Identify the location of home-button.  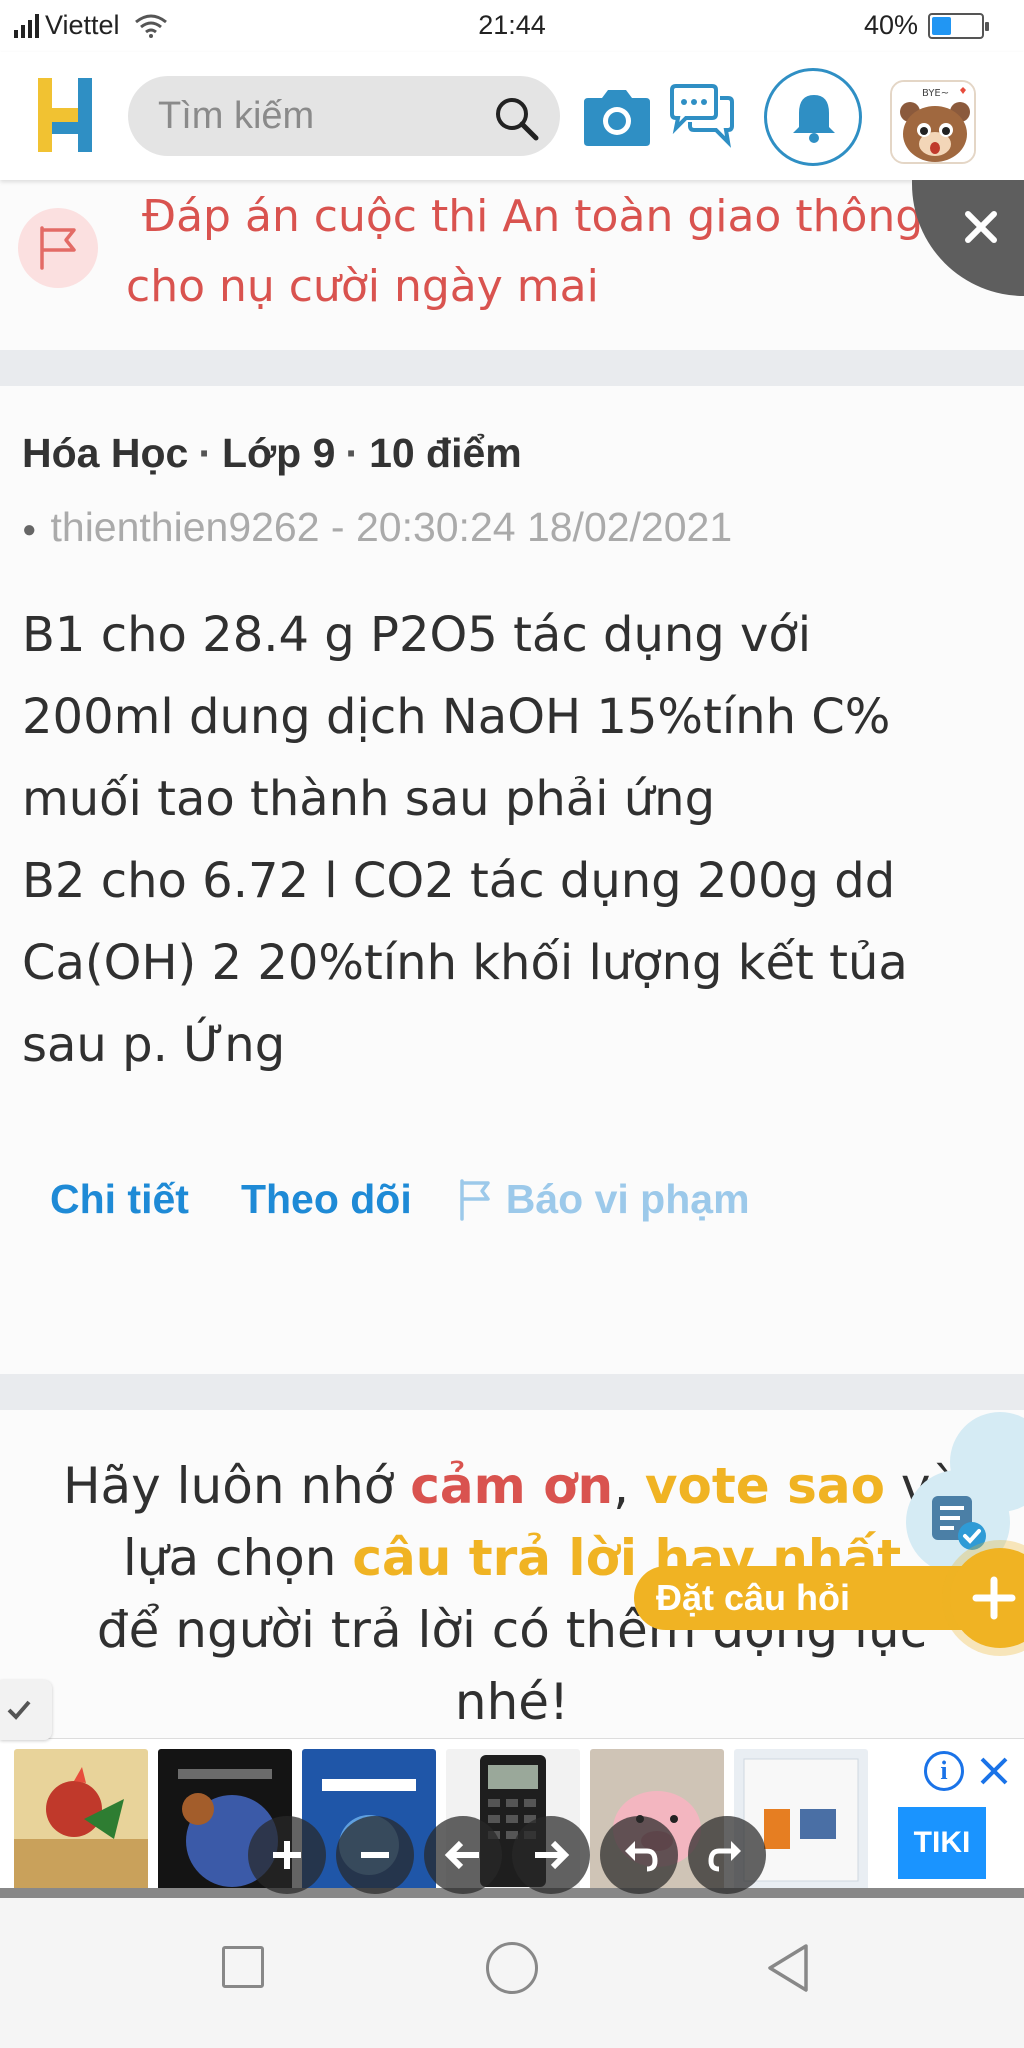
(512, 1968).